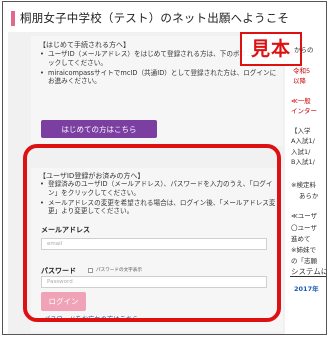 The width and height of the screenshot is (330, 338). What do you see at coordinates (301, 131) in the screenshot?
I see `sidebar-fragment: 【入学` at bounding box center [301, 131].